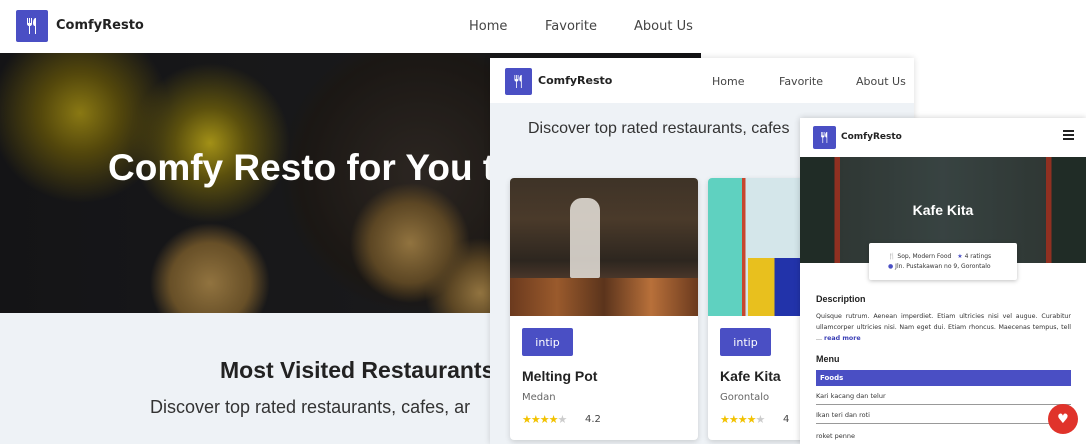 This screenshot has width=1086, height=444. Describe the element at coordinates (559, 376) in the screenshot. I see `restaurant-name: Melting Pot` at that location.